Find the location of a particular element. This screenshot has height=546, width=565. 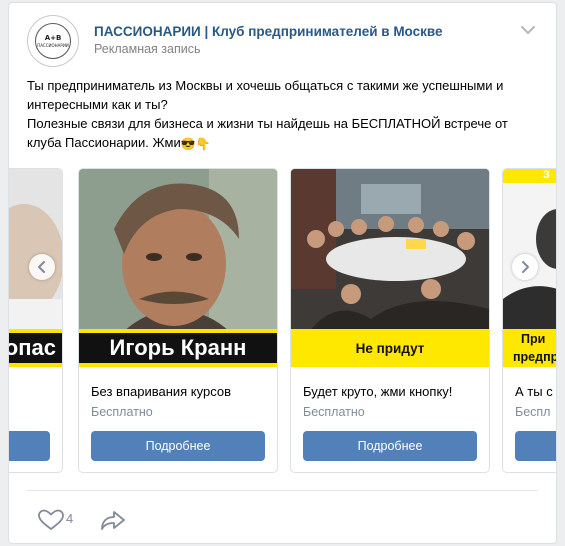

carousel-next-button is located at coordinates (525, 267).